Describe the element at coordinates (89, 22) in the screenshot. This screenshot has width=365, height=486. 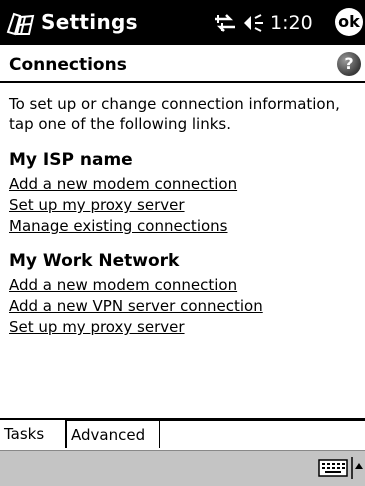
I see `app-title: Settings` at that location.